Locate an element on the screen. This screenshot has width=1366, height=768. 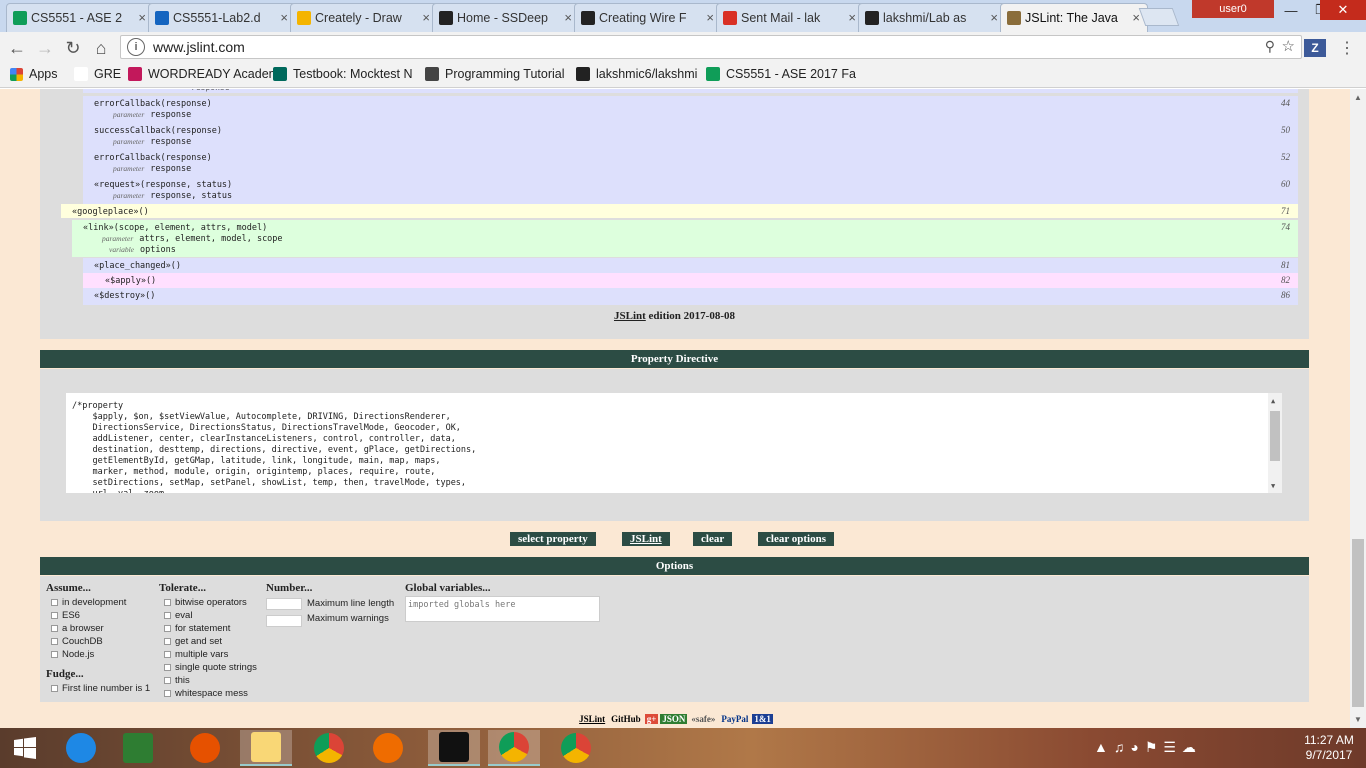
tolerate-option: whitespace mess is located at coordinates (208, 693).